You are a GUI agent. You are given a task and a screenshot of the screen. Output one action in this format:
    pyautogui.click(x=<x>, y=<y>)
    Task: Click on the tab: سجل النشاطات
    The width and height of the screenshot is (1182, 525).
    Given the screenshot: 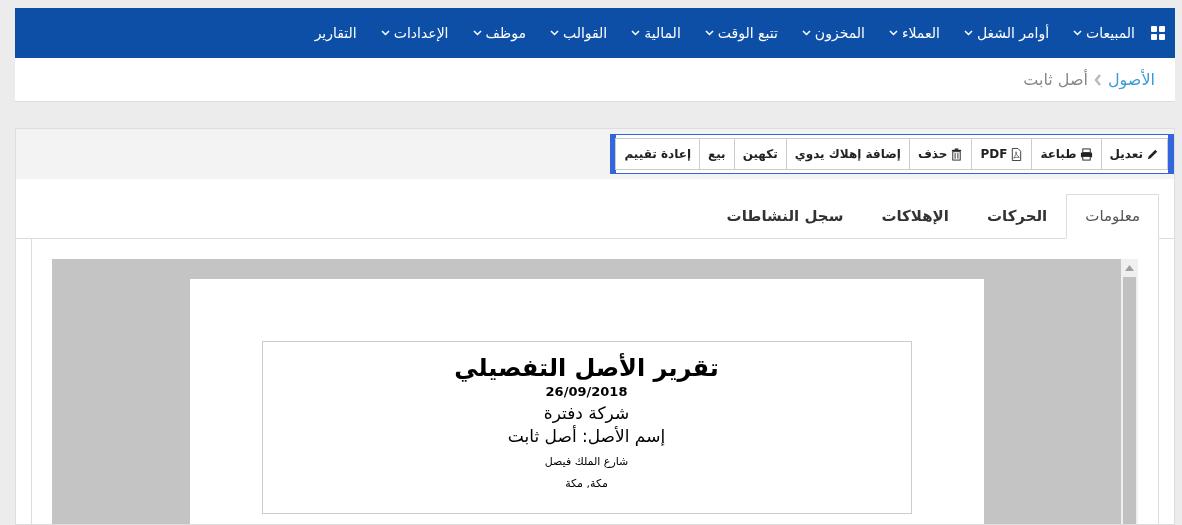 What is the action you would take?
    pyautogui.click(x=785, y=216)
    